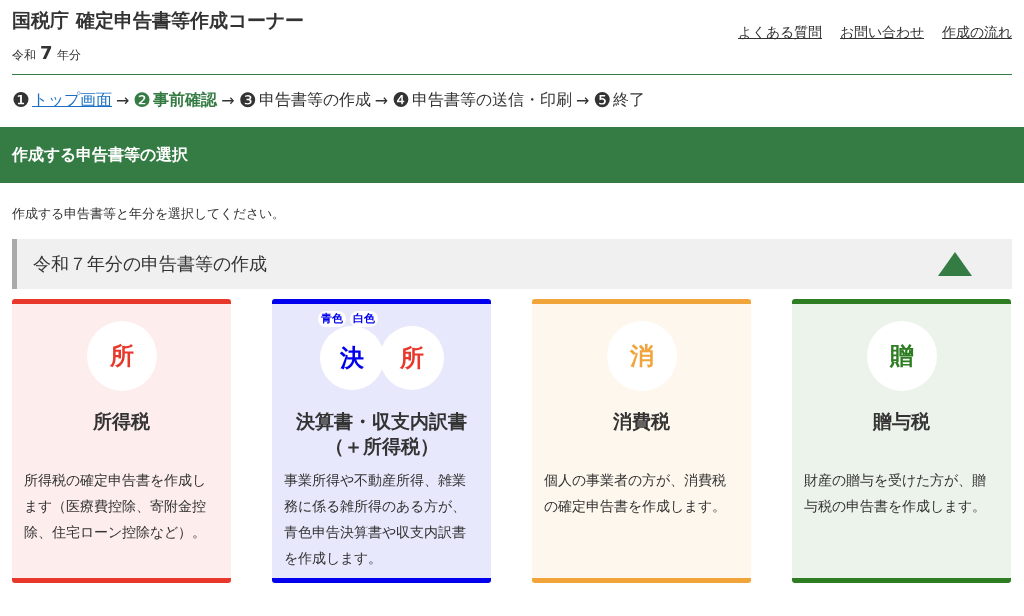 The width and height of the screenshot is (1024, 616). I want to click on step-number: ❸, so click(247, 100).